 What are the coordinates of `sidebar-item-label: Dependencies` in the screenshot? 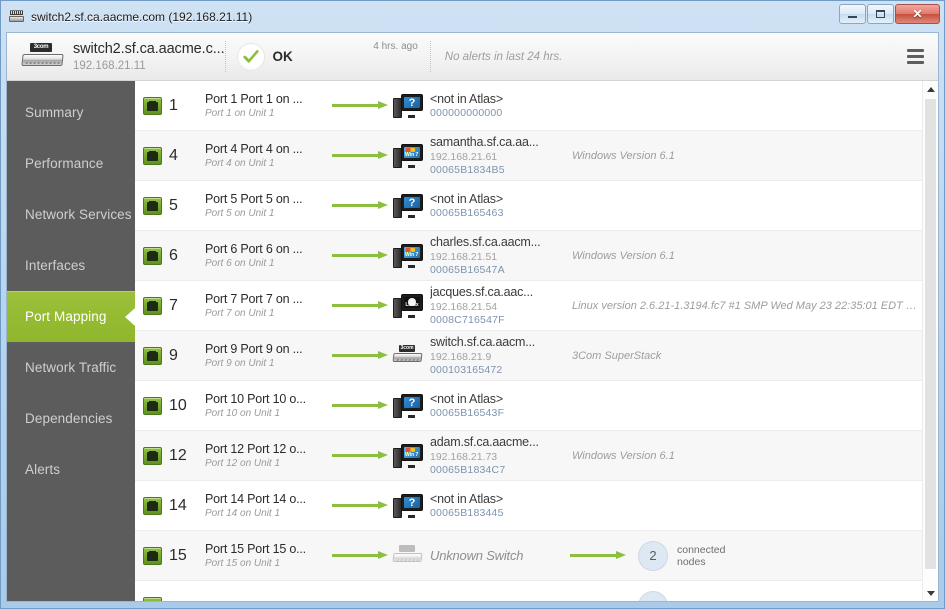 It's located at (69, 418).